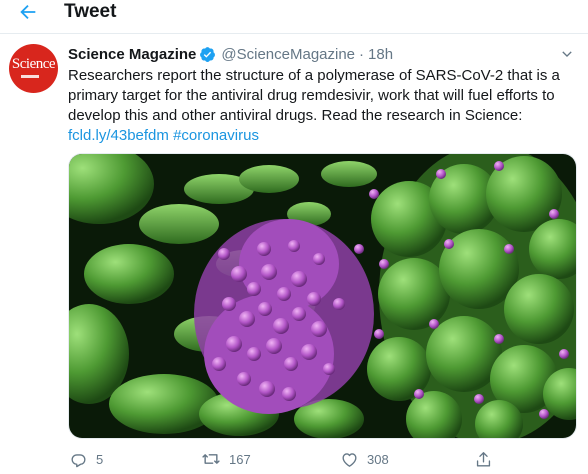 The image size is (588, 474). I want to click on header-divider, so click(294, 33).